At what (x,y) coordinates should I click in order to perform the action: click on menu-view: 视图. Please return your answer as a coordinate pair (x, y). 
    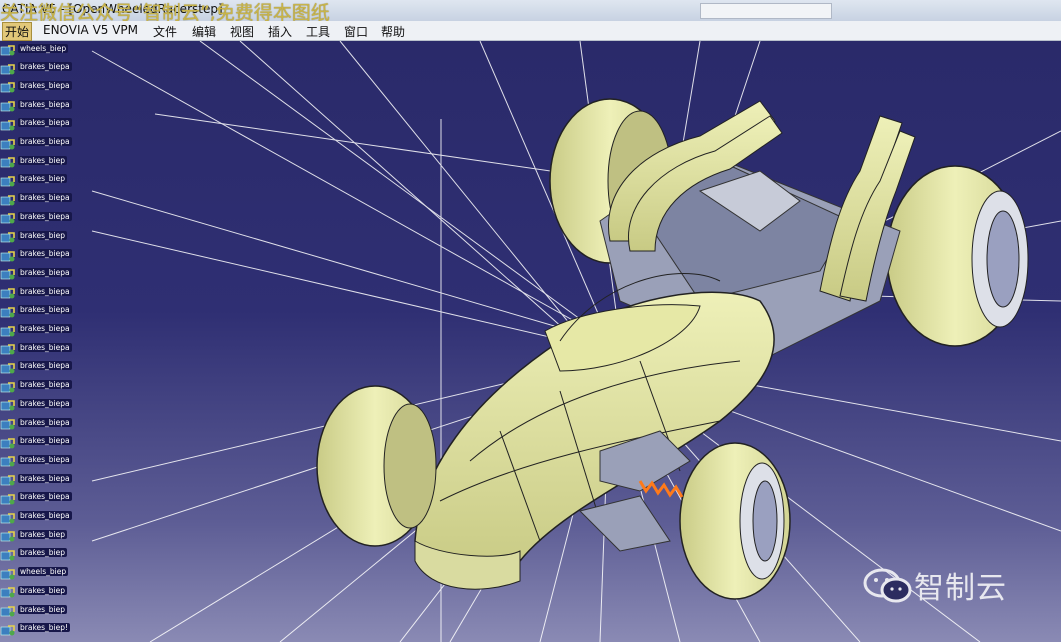
    Looking at the image, I should click on (242, 31).